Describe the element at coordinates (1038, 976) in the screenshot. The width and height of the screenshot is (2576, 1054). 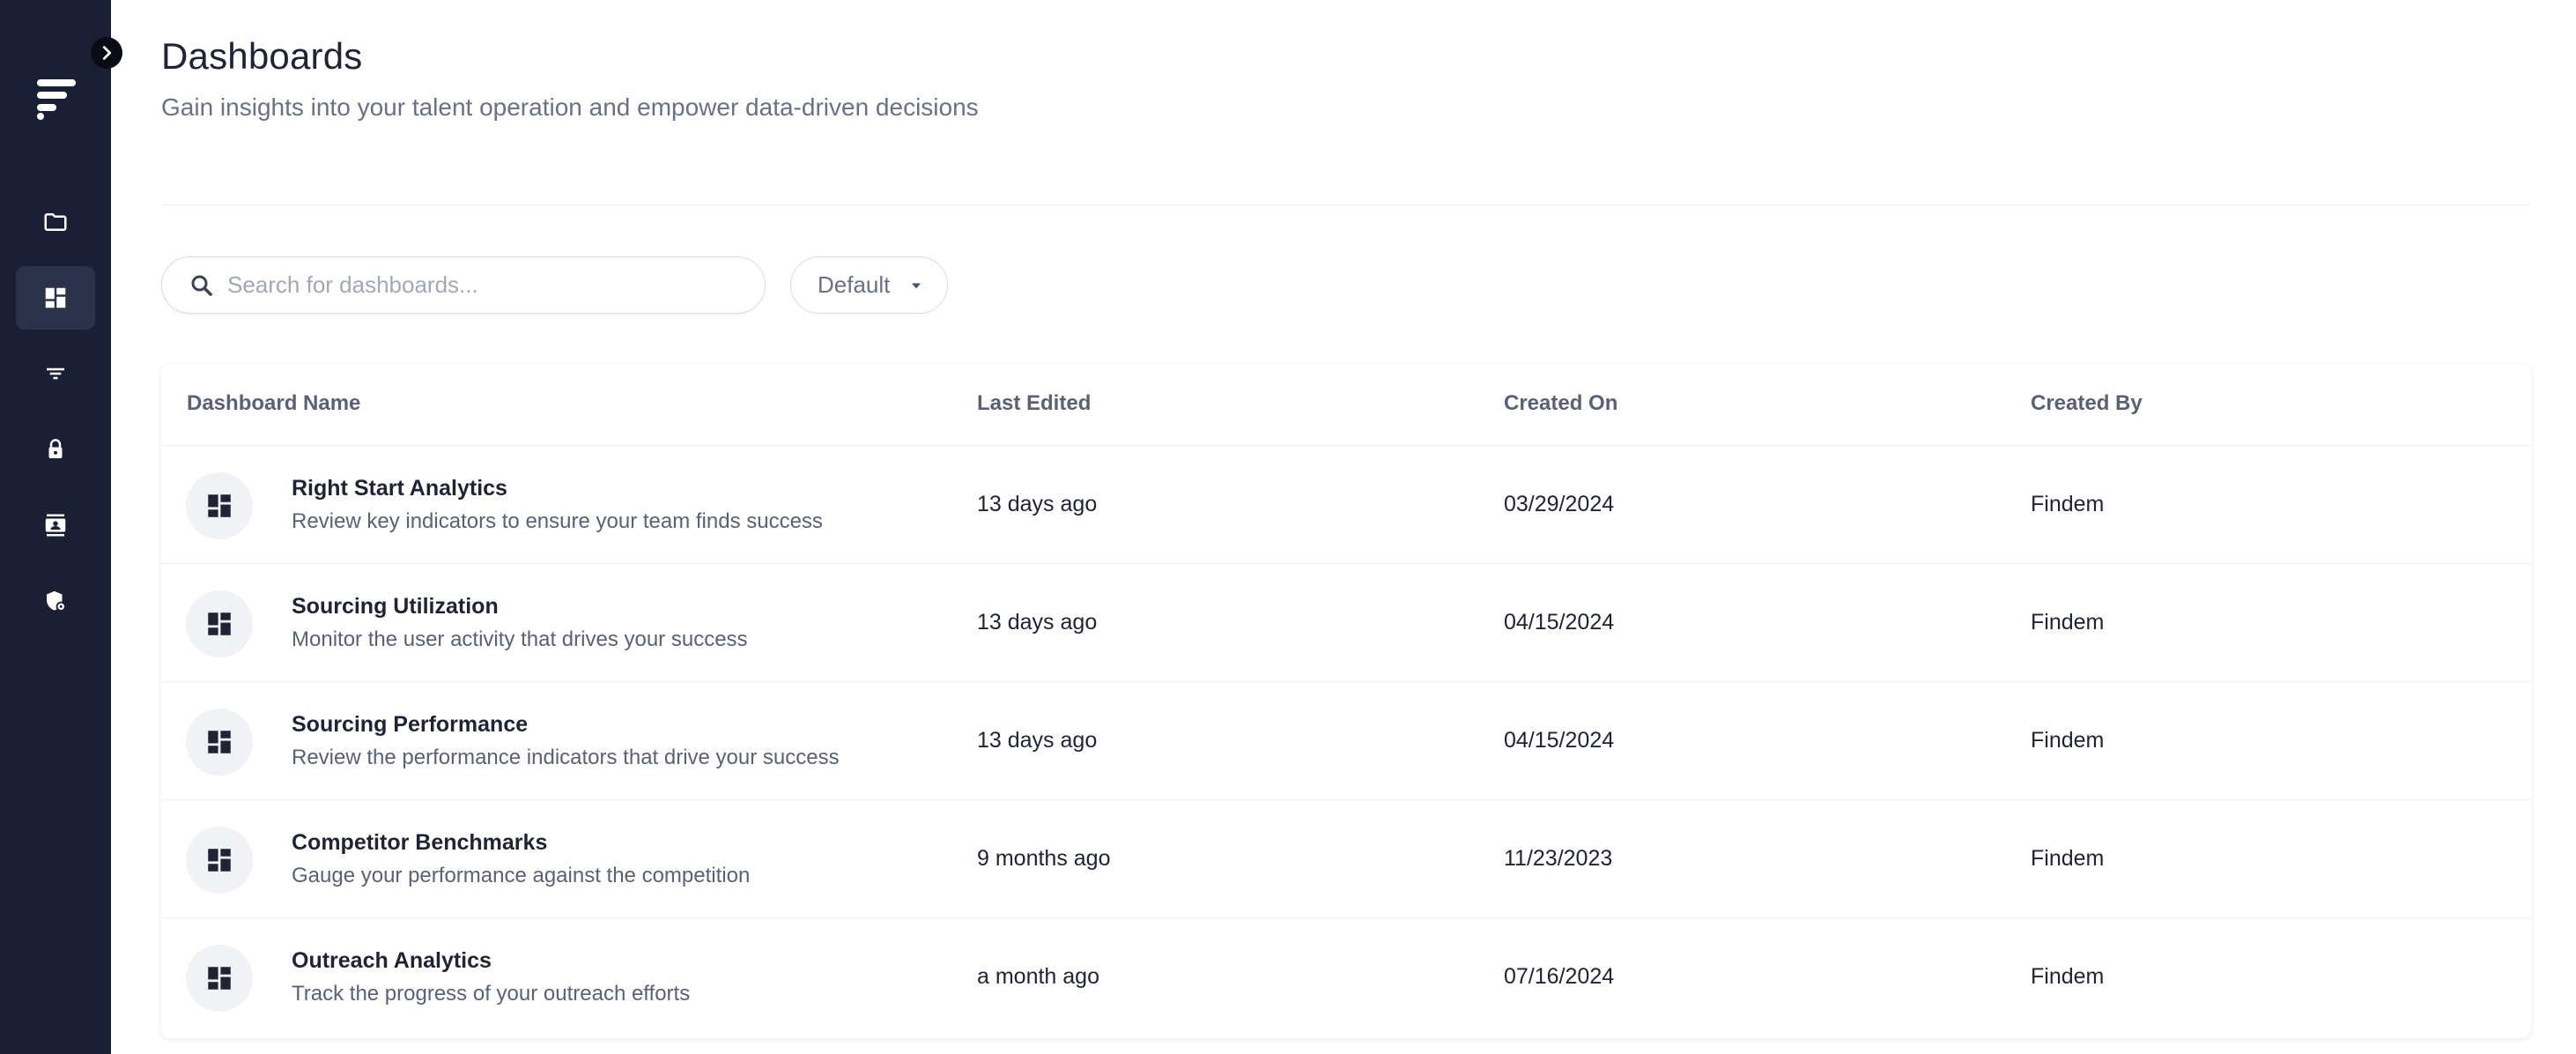
I see `last-edited-cell: a month ago` at that location.